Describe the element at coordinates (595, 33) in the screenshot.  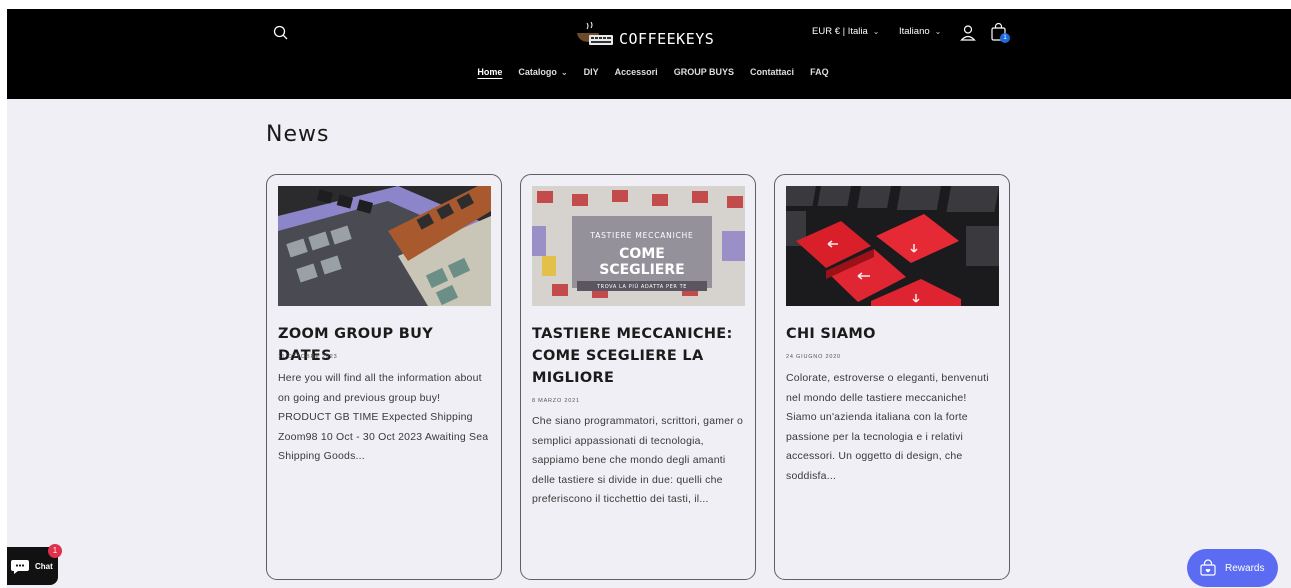
I see `coffee-keyboard-logo-icon` at that location.